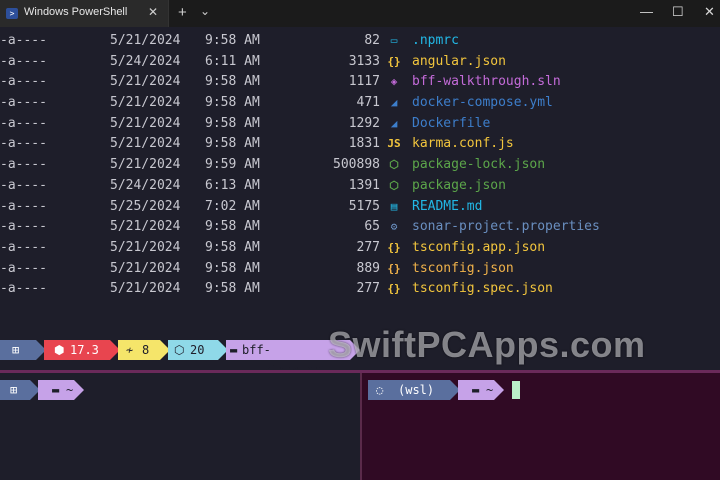  Describe the element at coordinates (516, 390) in the screenshot. I see `terminal-cursor` at that location.